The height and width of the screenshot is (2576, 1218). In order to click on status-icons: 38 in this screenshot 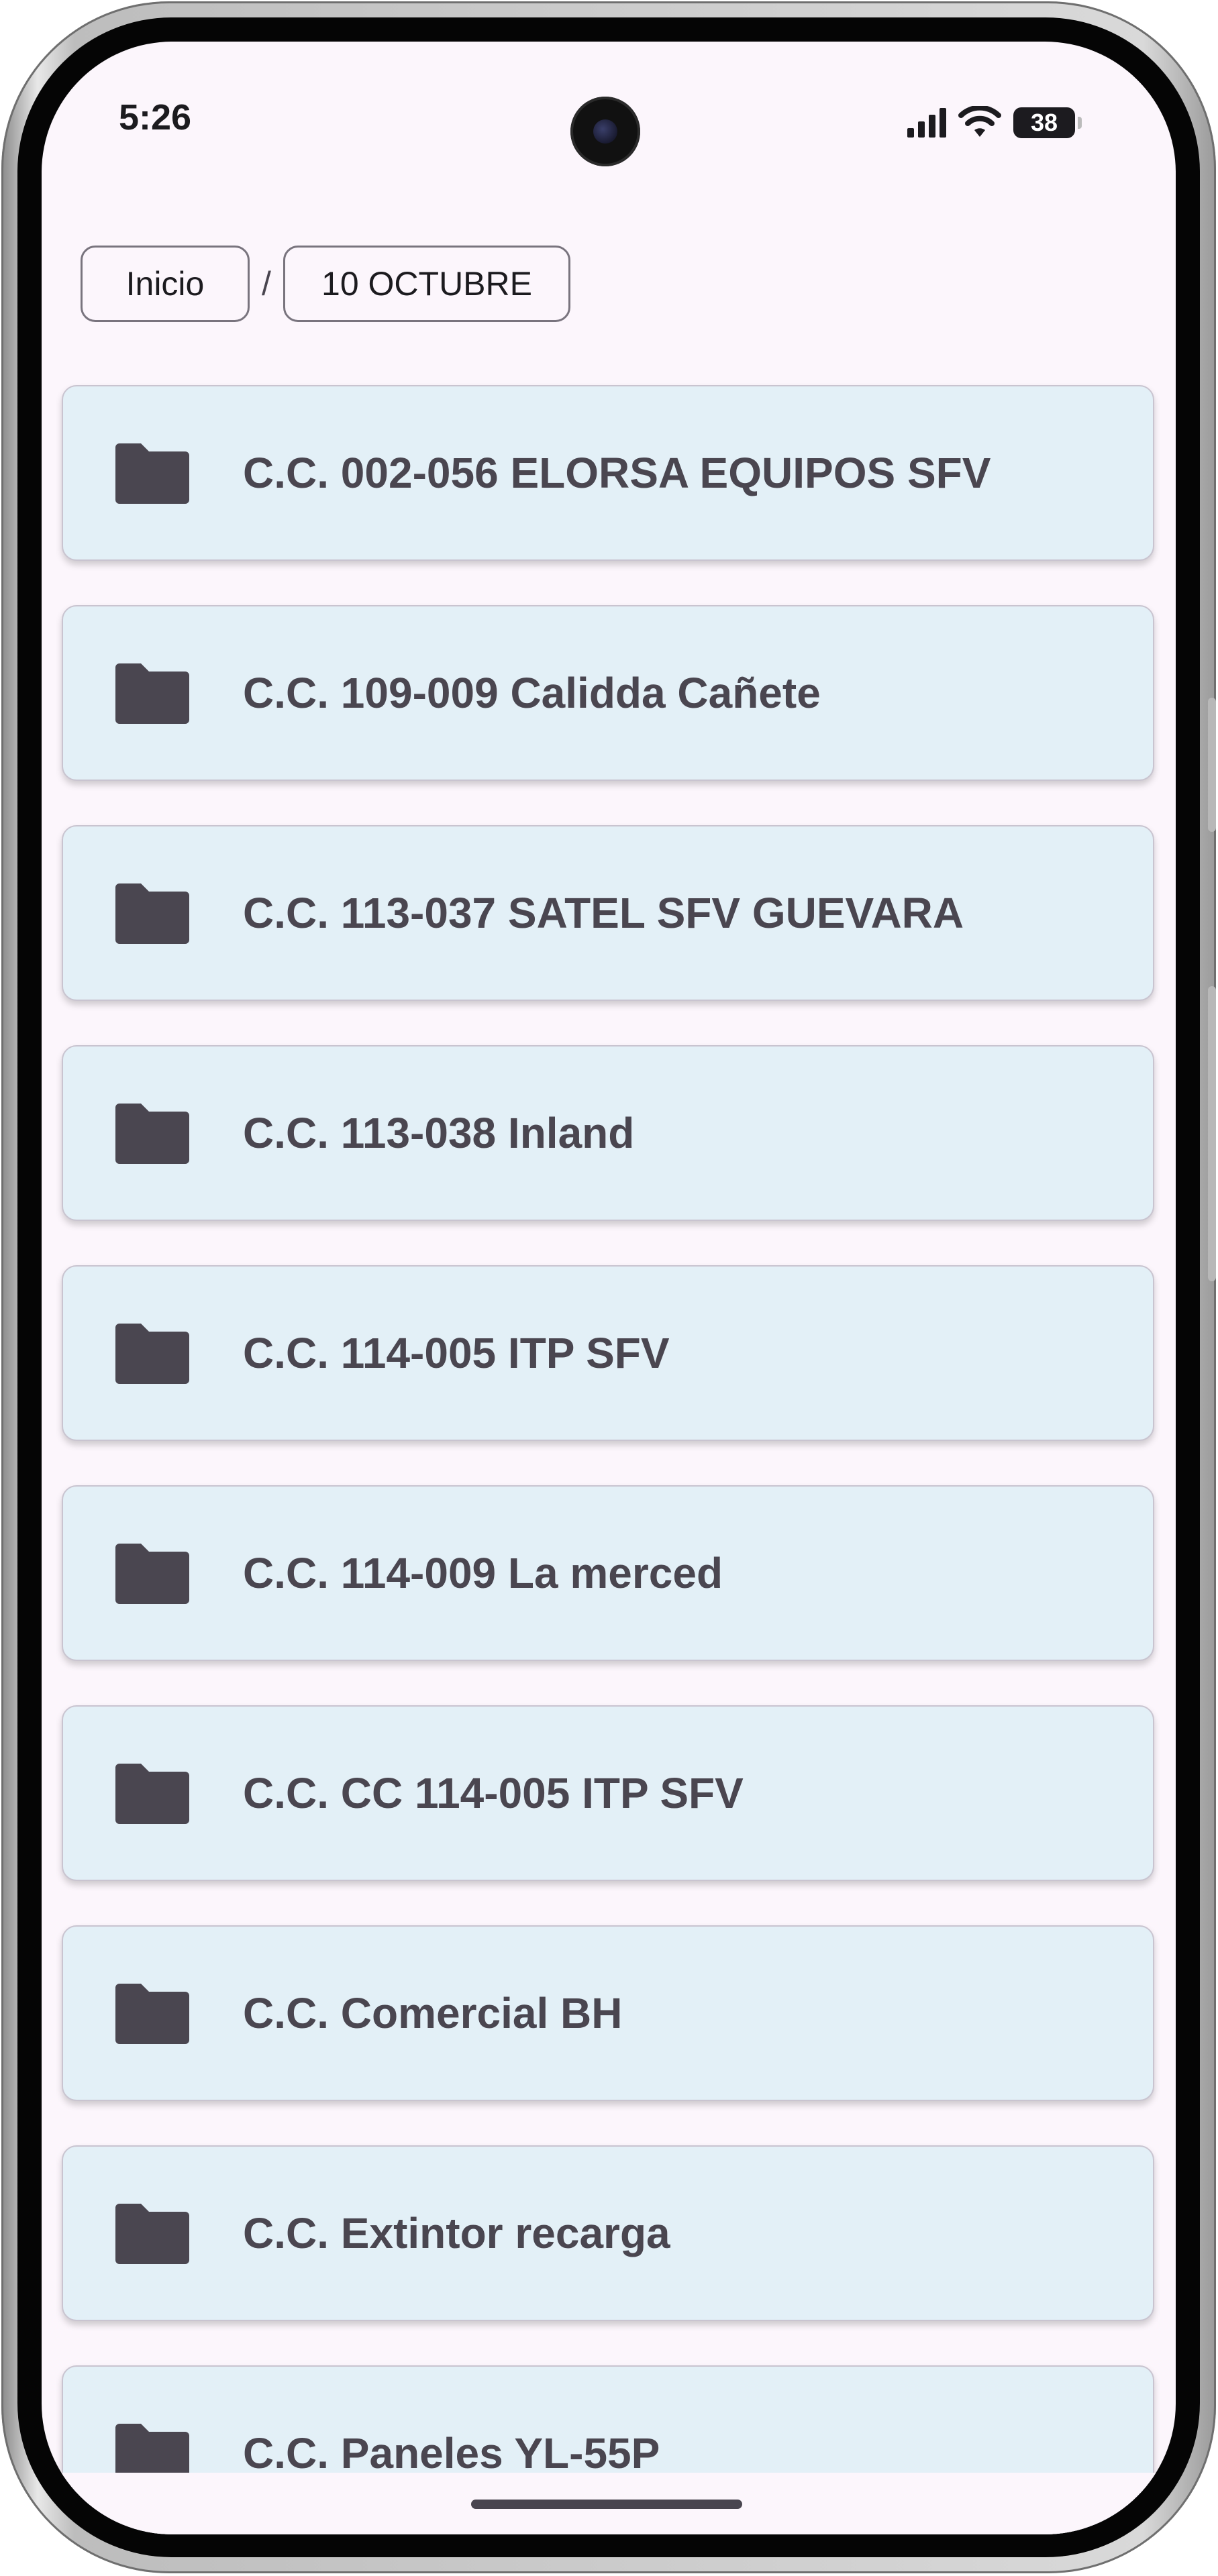, I will do `click(995, 123)`.